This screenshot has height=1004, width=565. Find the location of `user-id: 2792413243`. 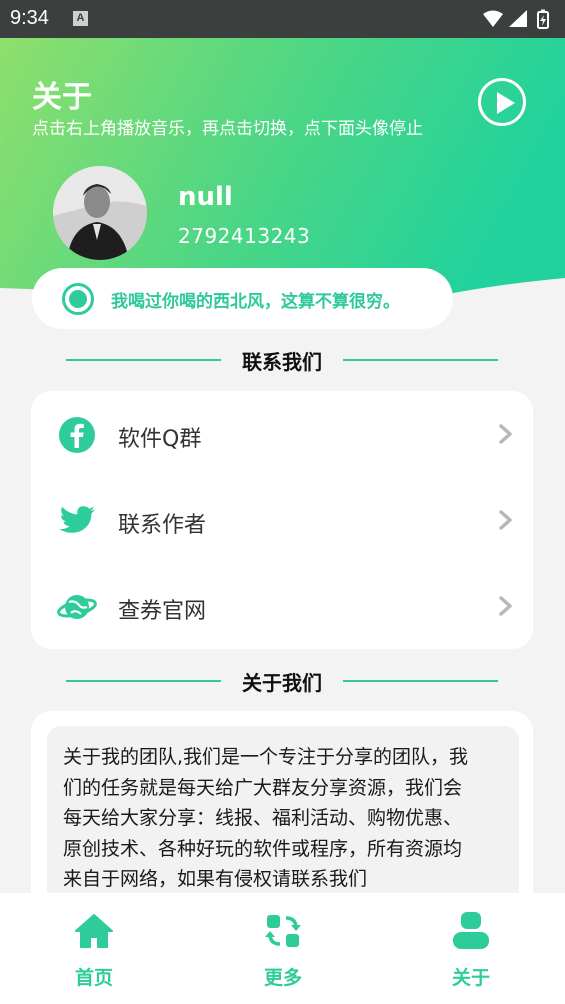

user-id: 2792413243 is located at coordinates (244, 236).